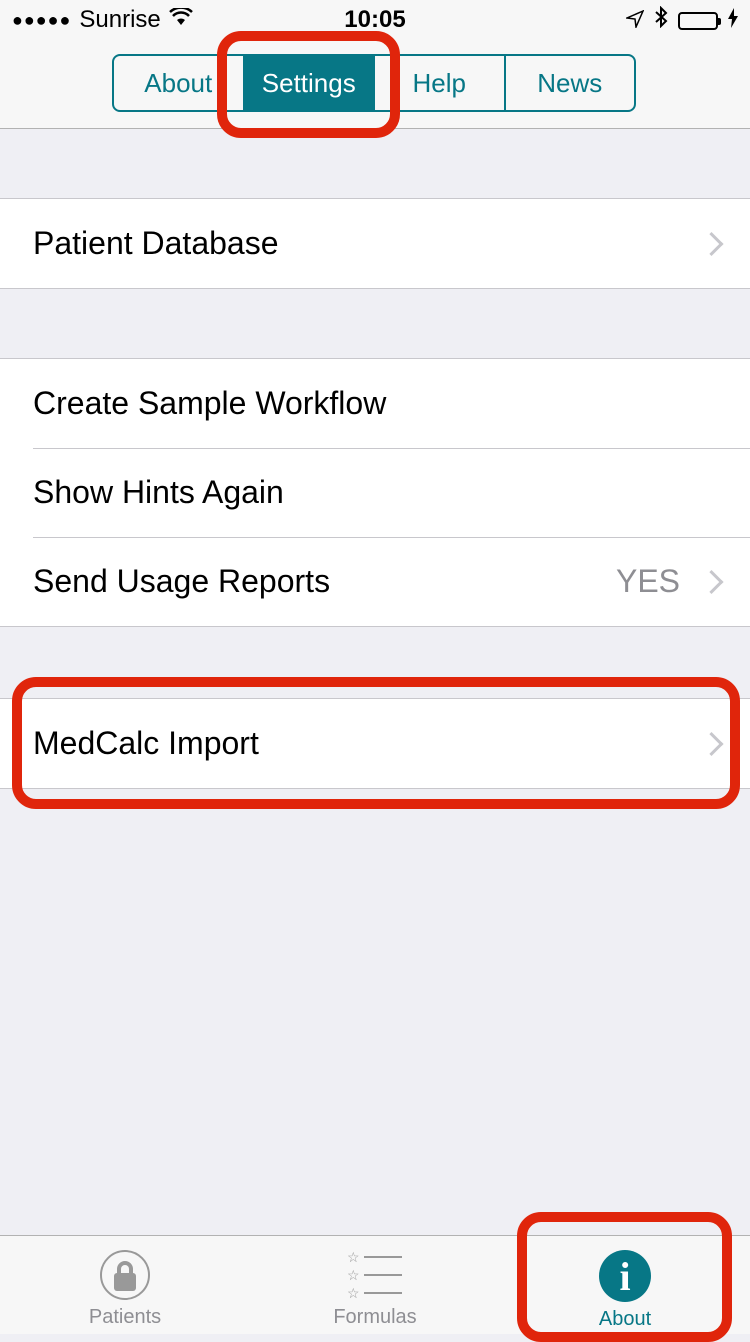 The width and height of the screenshot is (750, 1342). I want to click on patient-database-row: Patient Database, so click(375, 243).